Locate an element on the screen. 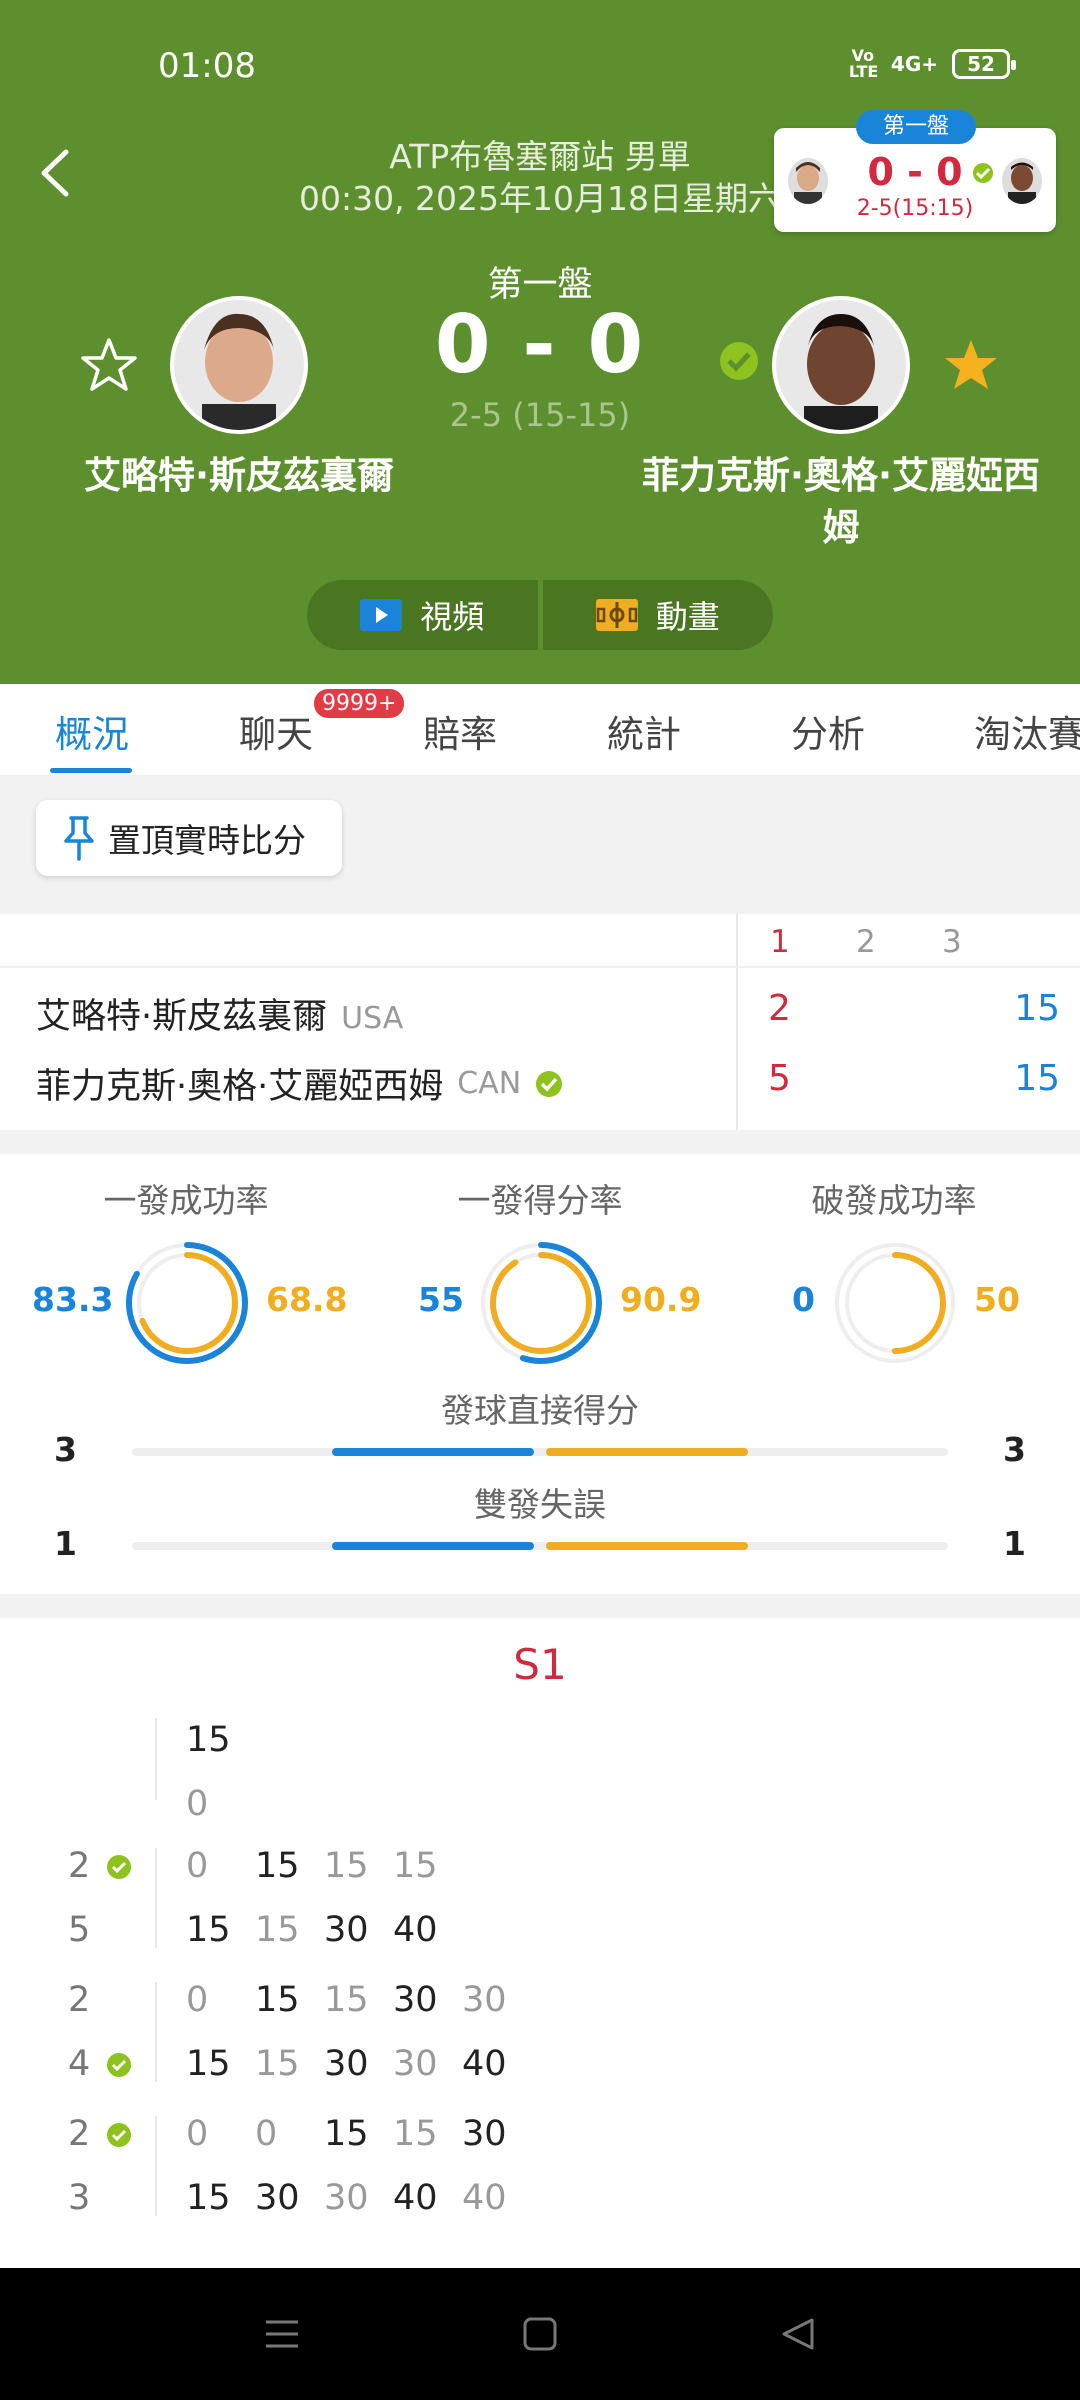 This screenshot has height=2400, width=1080. tab-overview: 概況 is located at coordinates (92, 729).